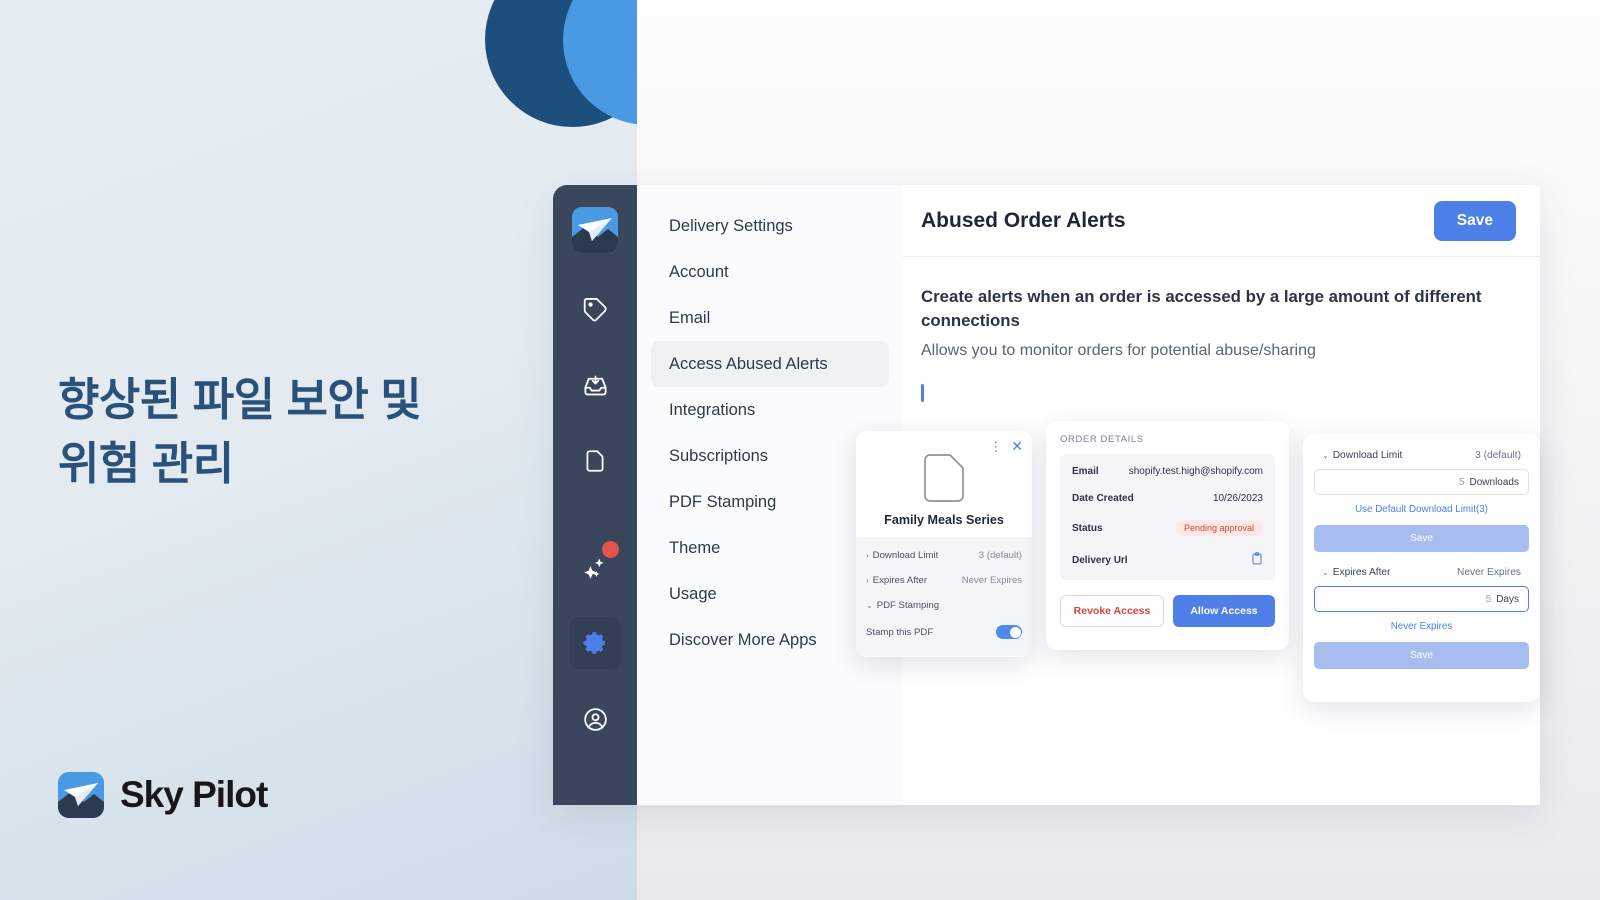  Describe the element at coordinates (770, 318) in the screenshot. I see `menu-item-email: Email` at that location.